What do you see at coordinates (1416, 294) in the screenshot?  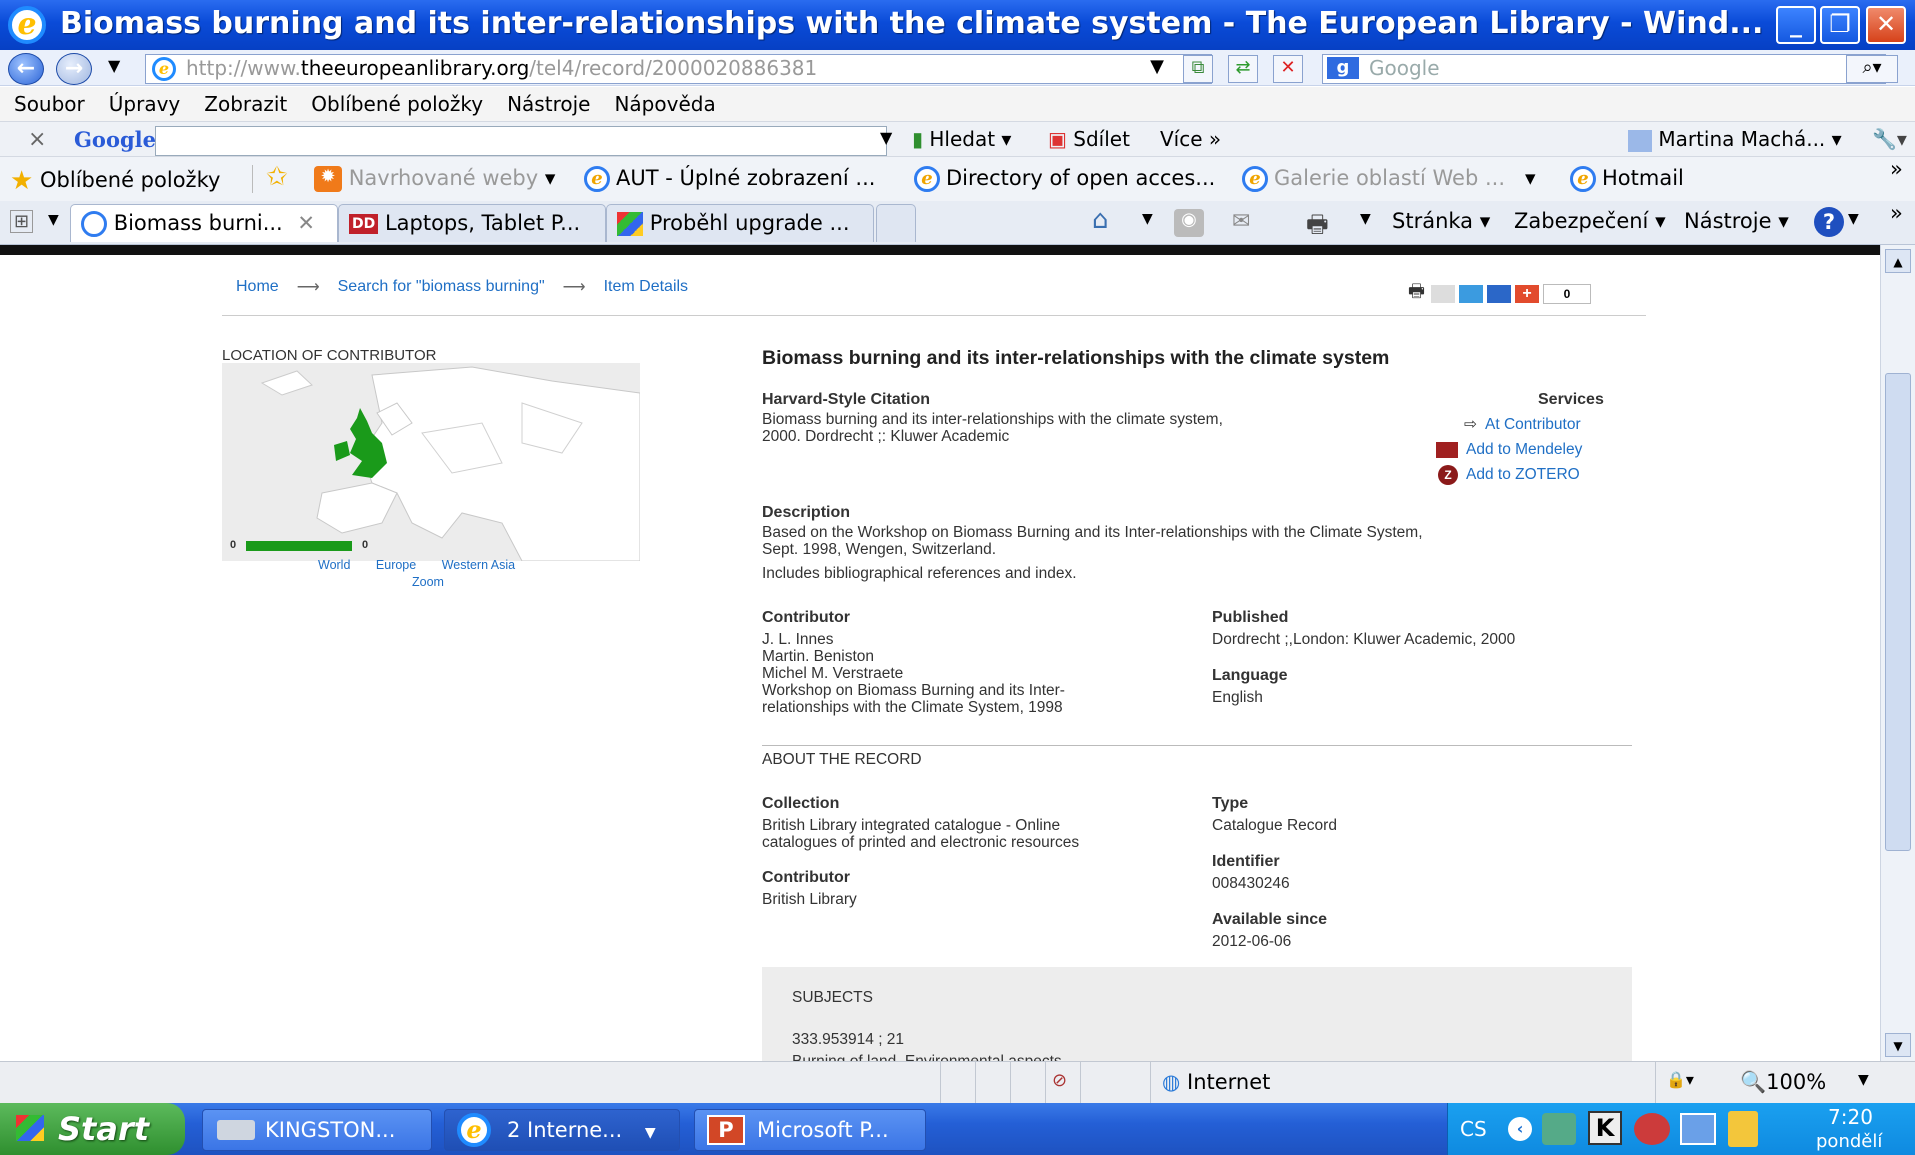 I see `print-page-icon: 🖶` at bounding box center [1416, 294].